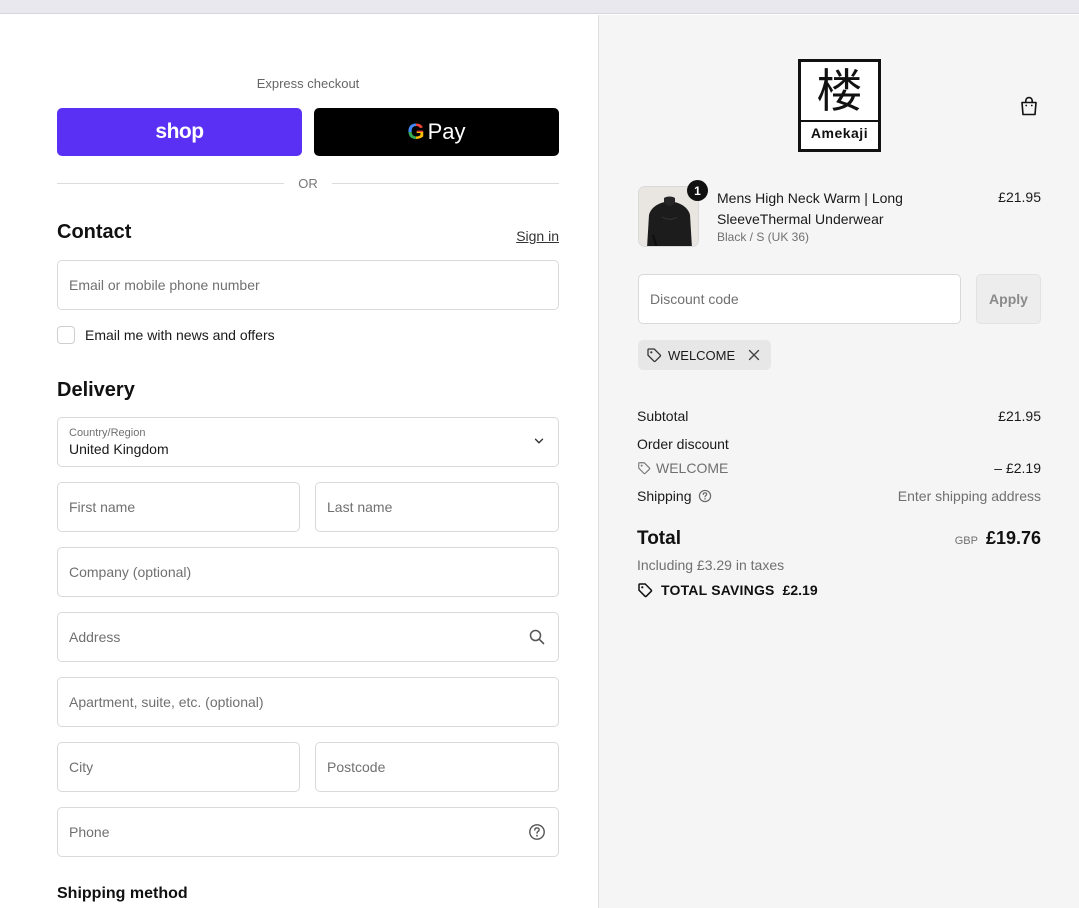 This screenshot has width=1079, height=908. Describe the element at coordinates (1017, 468) in the screenshot. I see `discount-value: – £2.19` at that location.